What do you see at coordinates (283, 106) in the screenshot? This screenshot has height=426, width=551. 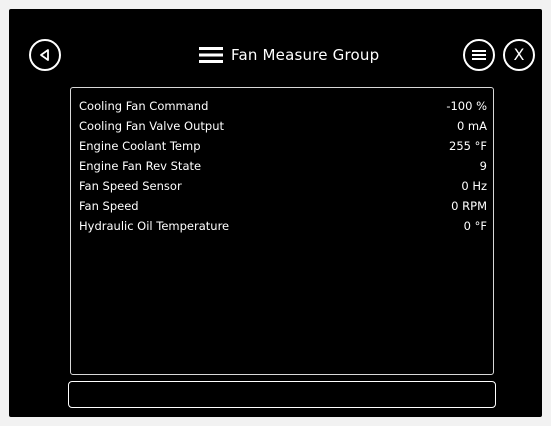 I see `list-item: Cooling Fan Command -100 %` at bounding box center [283, 106].